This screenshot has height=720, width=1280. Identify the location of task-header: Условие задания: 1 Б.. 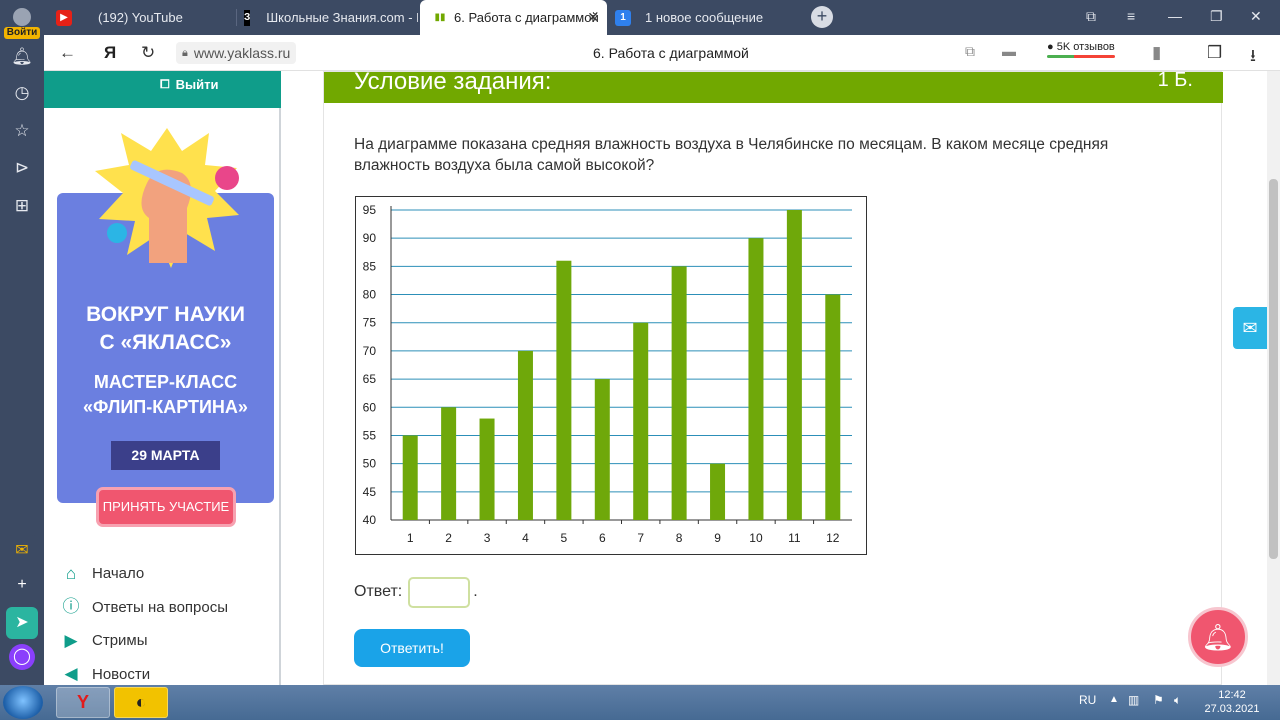
(773, 87).